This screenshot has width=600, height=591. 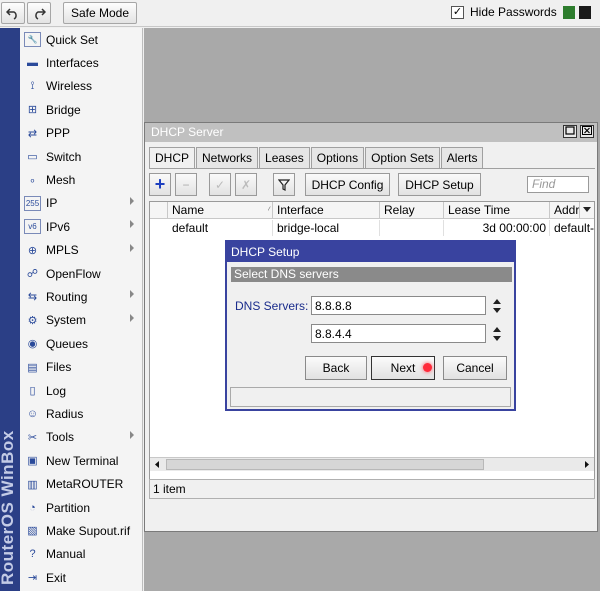 I want to click on table-header-spacer, so click(x=159, y=210).